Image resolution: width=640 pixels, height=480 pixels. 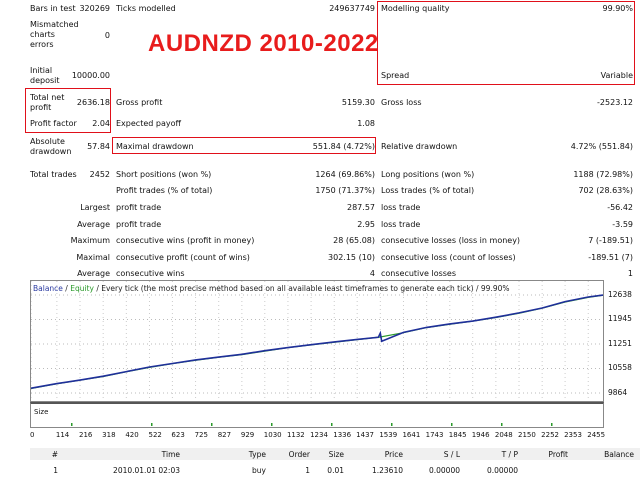 I want to click on long-positions-value: 1188 (72.98%), so click(x=603, y=174).